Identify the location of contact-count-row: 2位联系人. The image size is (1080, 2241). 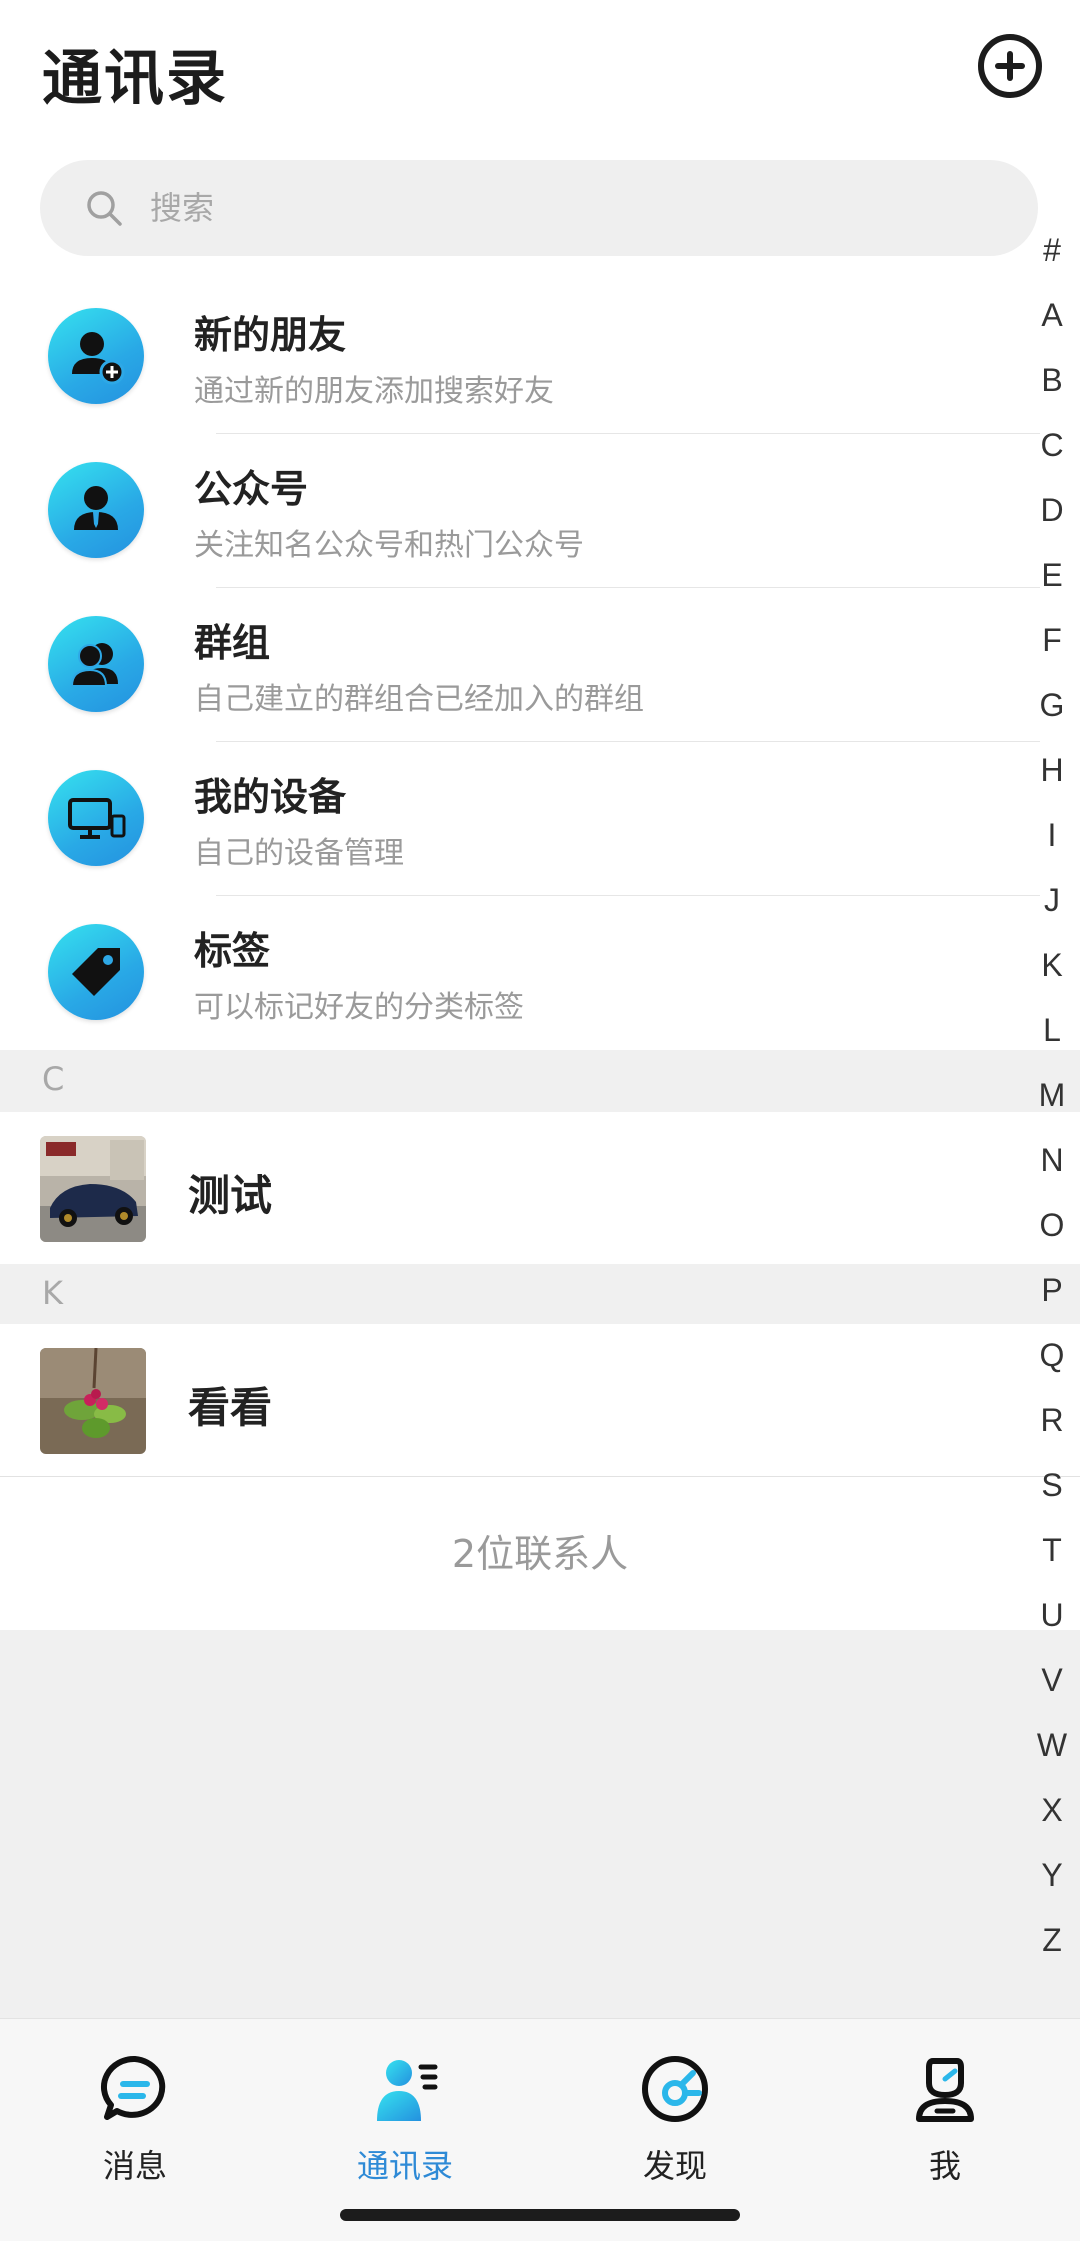
(540, 1553).